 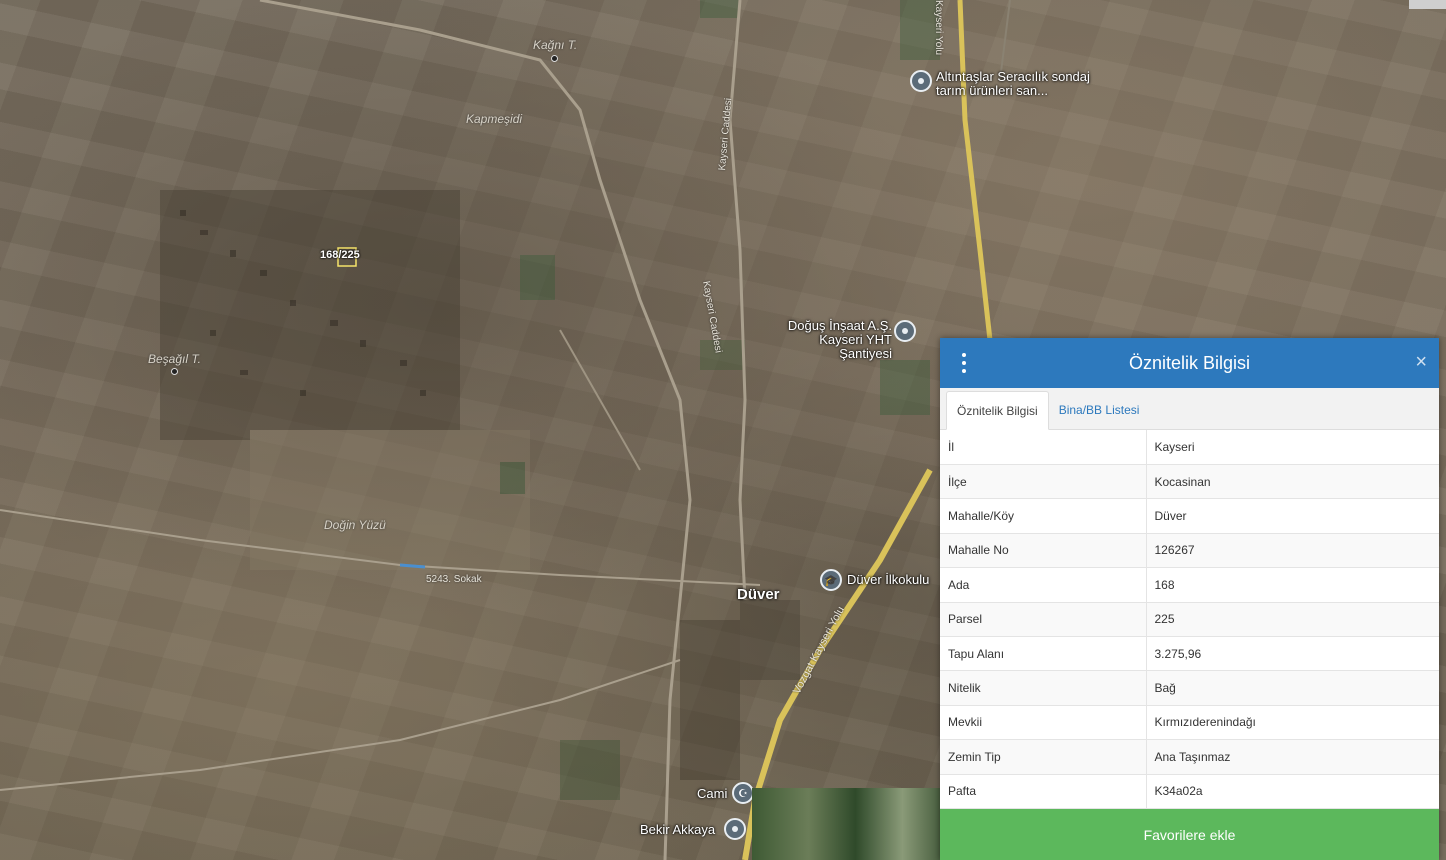 I want to click on attr-key: Pafta, so click(x=1043, y=792).